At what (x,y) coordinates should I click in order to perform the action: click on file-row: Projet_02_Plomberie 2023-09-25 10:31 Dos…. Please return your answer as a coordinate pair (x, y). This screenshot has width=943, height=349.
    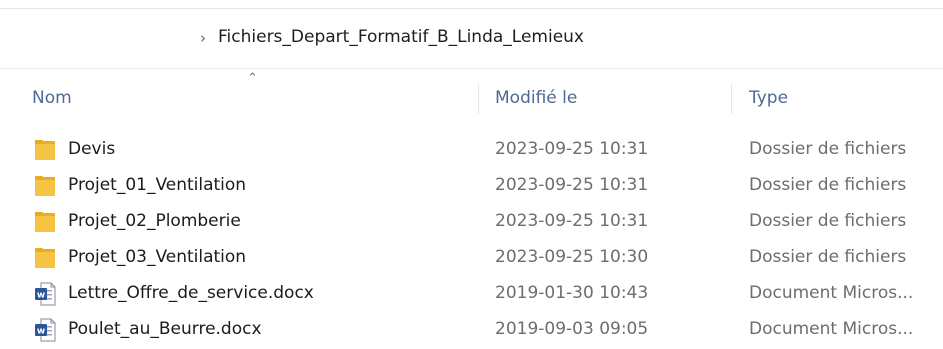
    Looking at the image, I should click on (471, 222).